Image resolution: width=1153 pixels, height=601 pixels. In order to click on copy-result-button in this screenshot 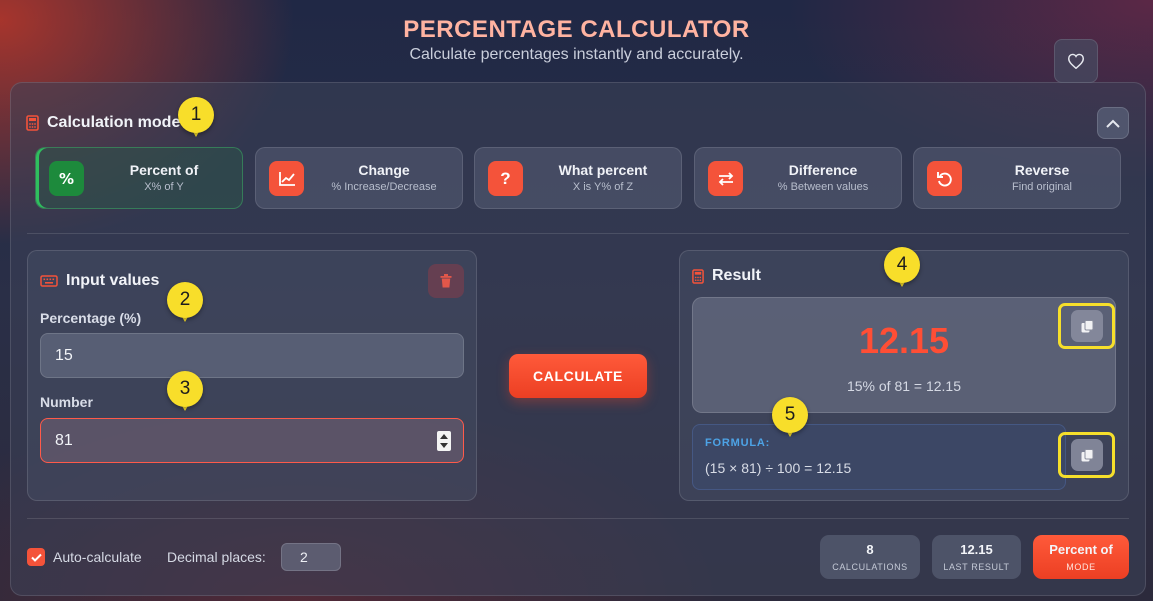, I will do `click(1087, 326)`.